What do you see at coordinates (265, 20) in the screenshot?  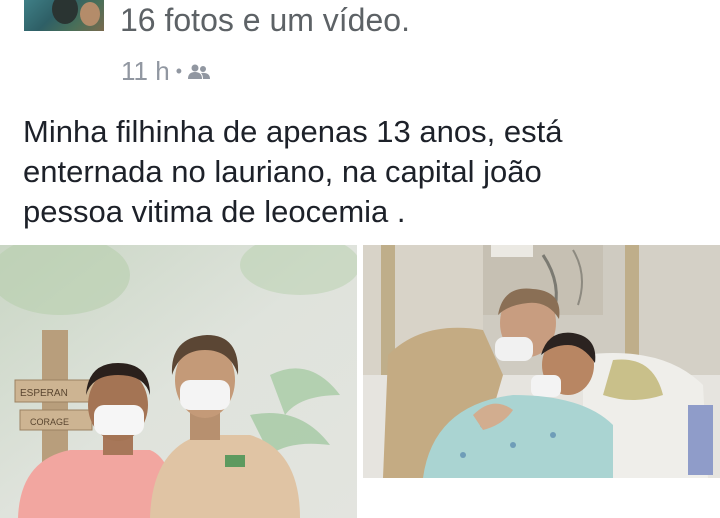 I see `post-headline: 16 fotos e um vídeo.` at bounding box center [265, 20].